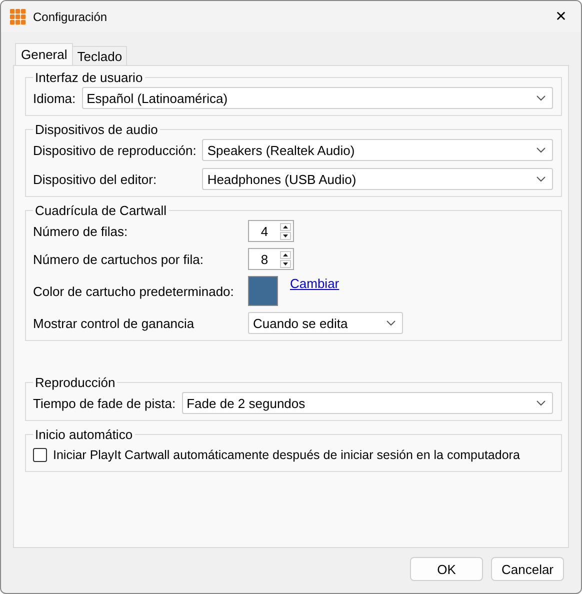 This screenshot has height=594, width=582. What do you see at coordinates (367, 403) in the screenshot?
I see `dropdown: Fade de 2 segundos` at bounding box center [367, 403].